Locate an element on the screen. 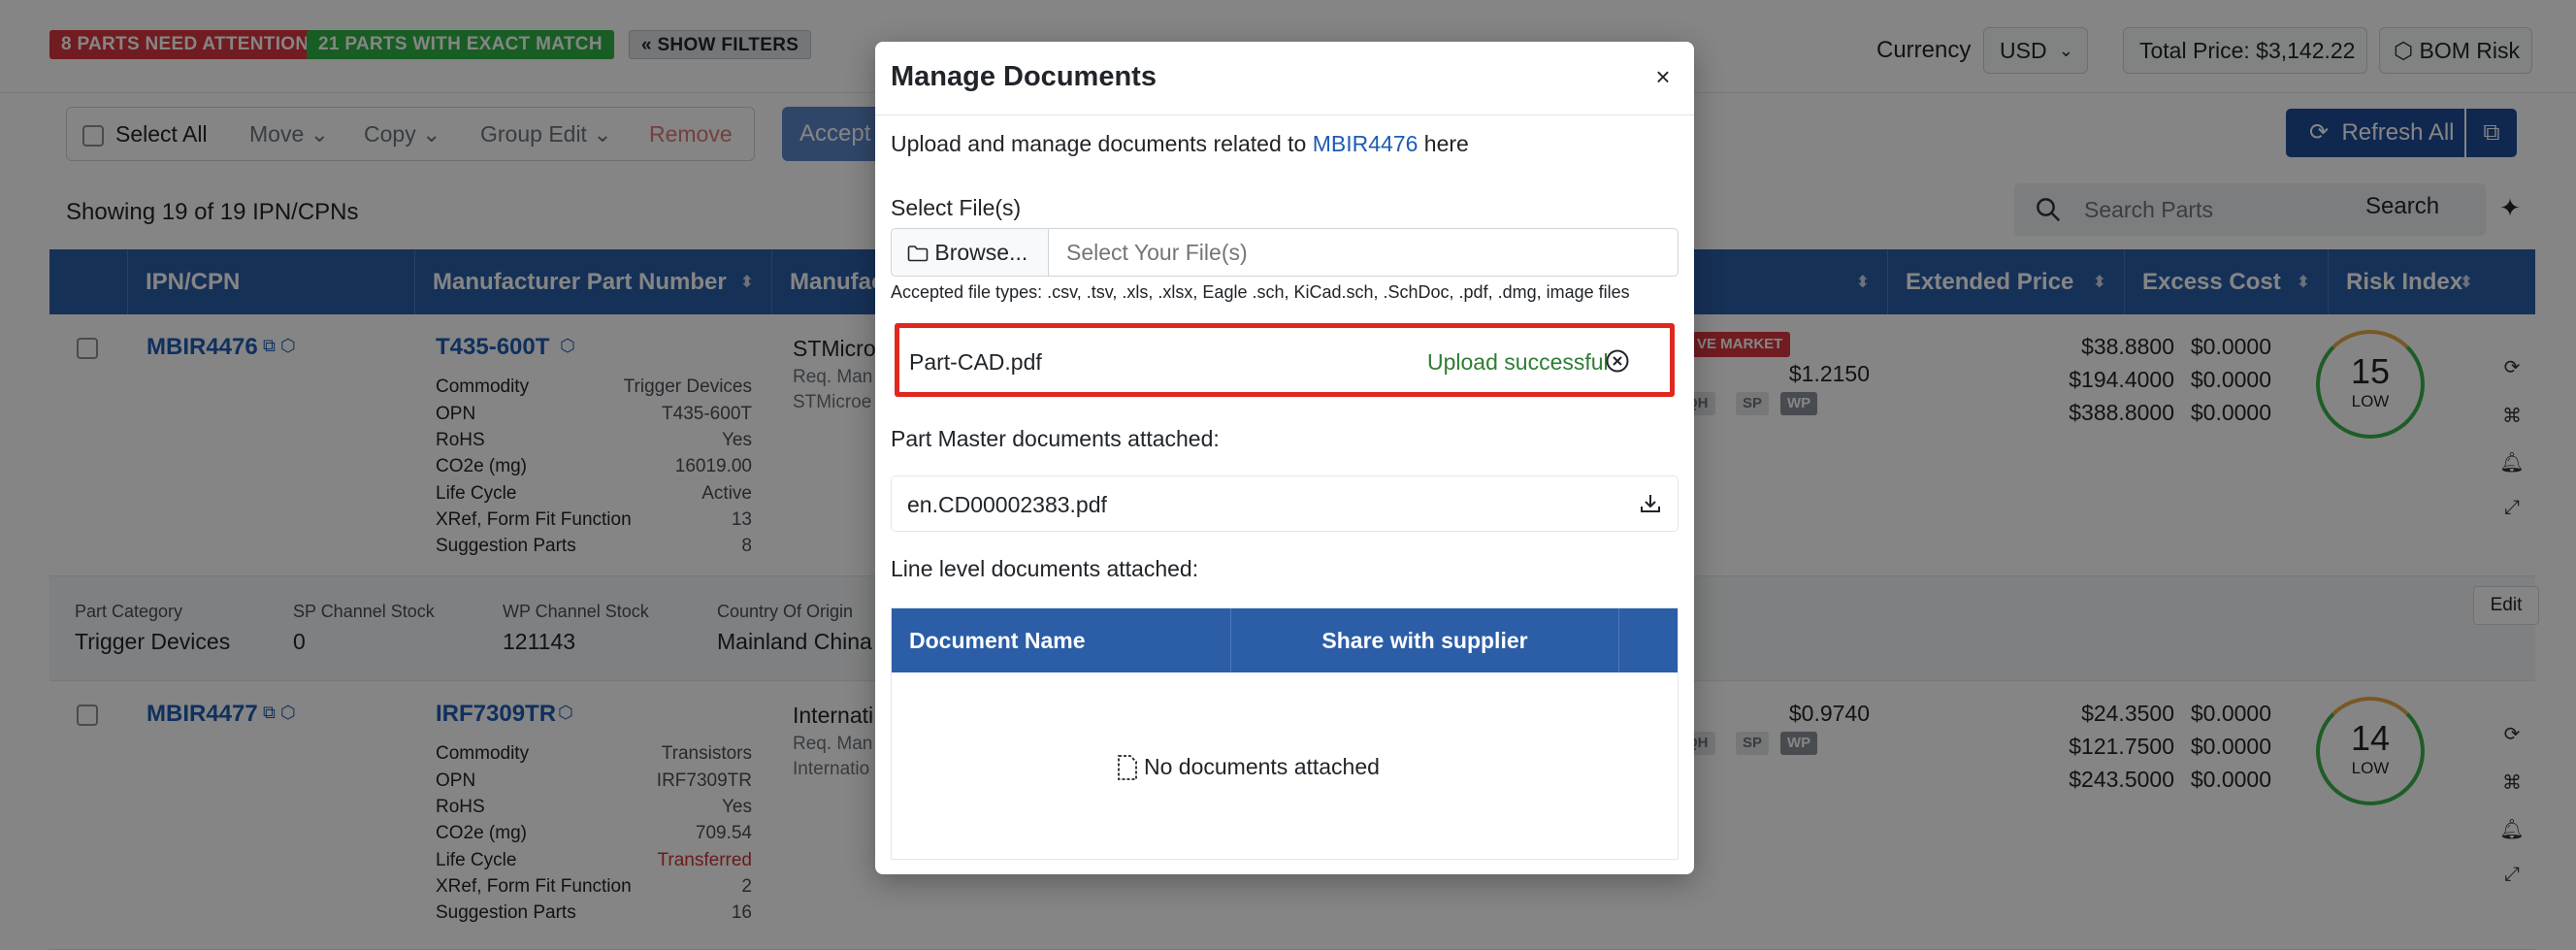 The image size is (2576, 950). uploaded-file-row: Part-CAD.pdf Upload successful is located at coordinates (1285, 360).